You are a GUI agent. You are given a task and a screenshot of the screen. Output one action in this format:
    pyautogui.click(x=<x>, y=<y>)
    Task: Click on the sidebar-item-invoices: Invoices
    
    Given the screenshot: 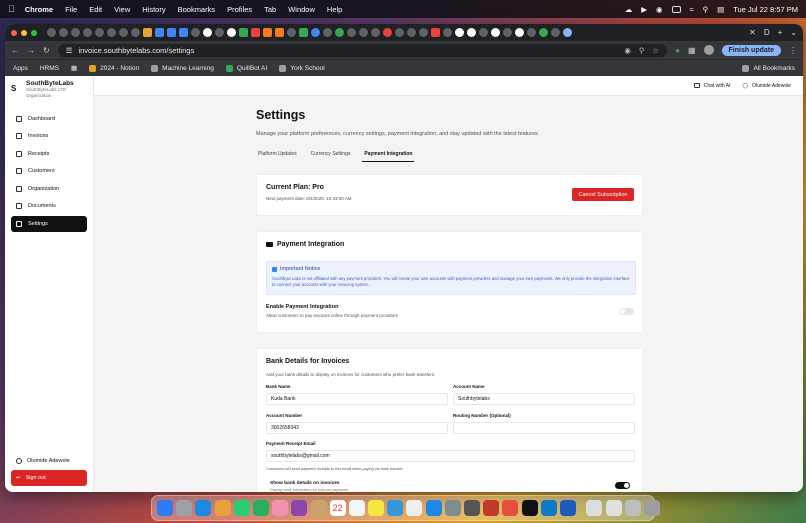 What is the action you would take?
    pyautogui.click(x=49, y=136)
    